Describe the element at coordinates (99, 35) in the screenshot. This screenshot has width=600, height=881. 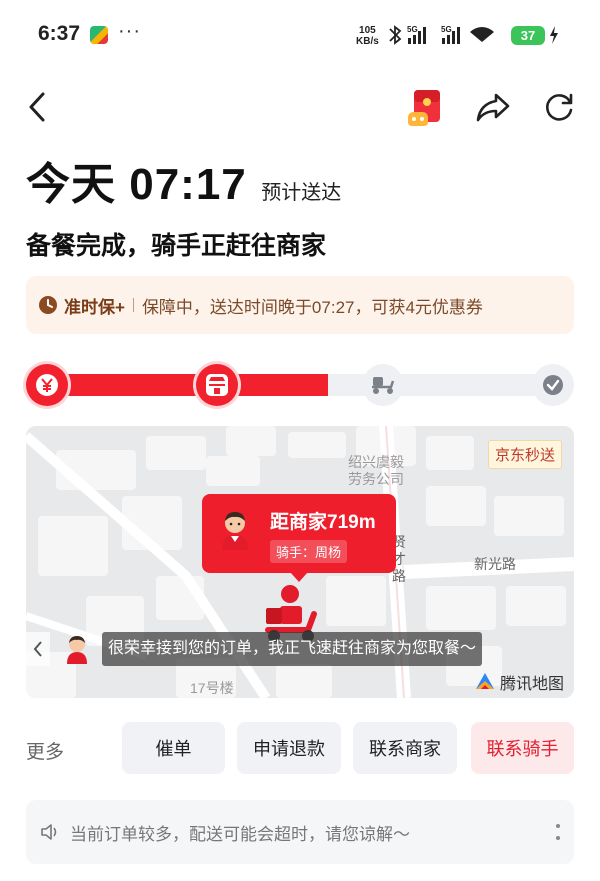
I see `app-notification-icon` at that location.